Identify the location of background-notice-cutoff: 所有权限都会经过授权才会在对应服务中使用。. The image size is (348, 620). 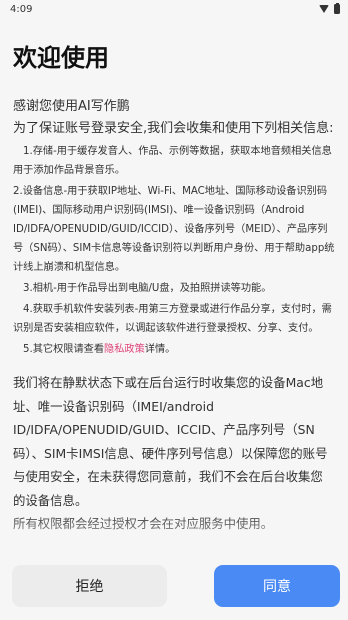
(143, 523).